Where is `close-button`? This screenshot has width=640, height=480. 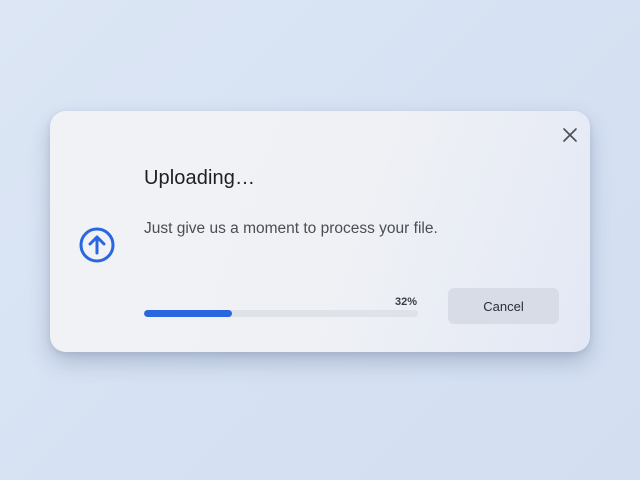
close-button is located at coordinates (570, 135).